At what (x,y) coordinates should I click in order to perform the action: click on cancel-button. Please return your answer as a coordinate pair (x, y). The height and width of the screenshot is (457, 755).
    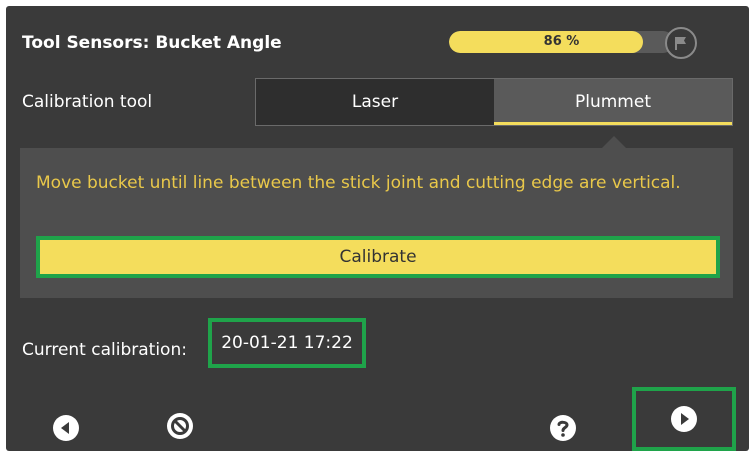
    Looking at the image, I should click on (180, 426).